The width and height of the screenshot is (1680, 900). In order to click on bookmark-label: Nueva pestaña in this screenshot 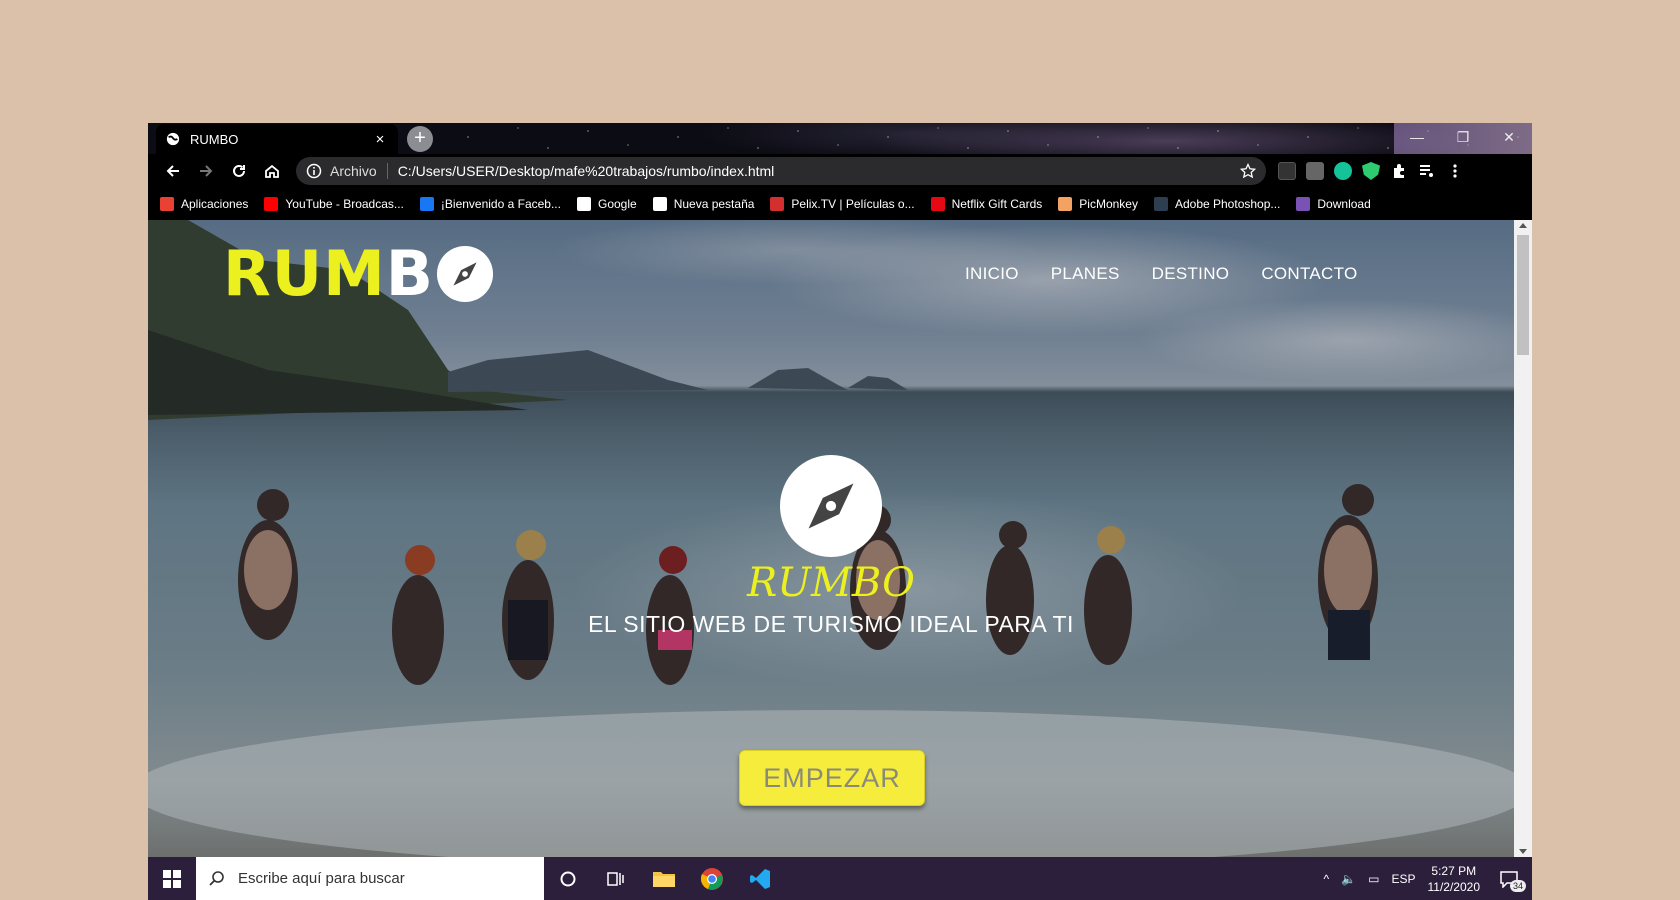, I will do `click(714, 204)`.